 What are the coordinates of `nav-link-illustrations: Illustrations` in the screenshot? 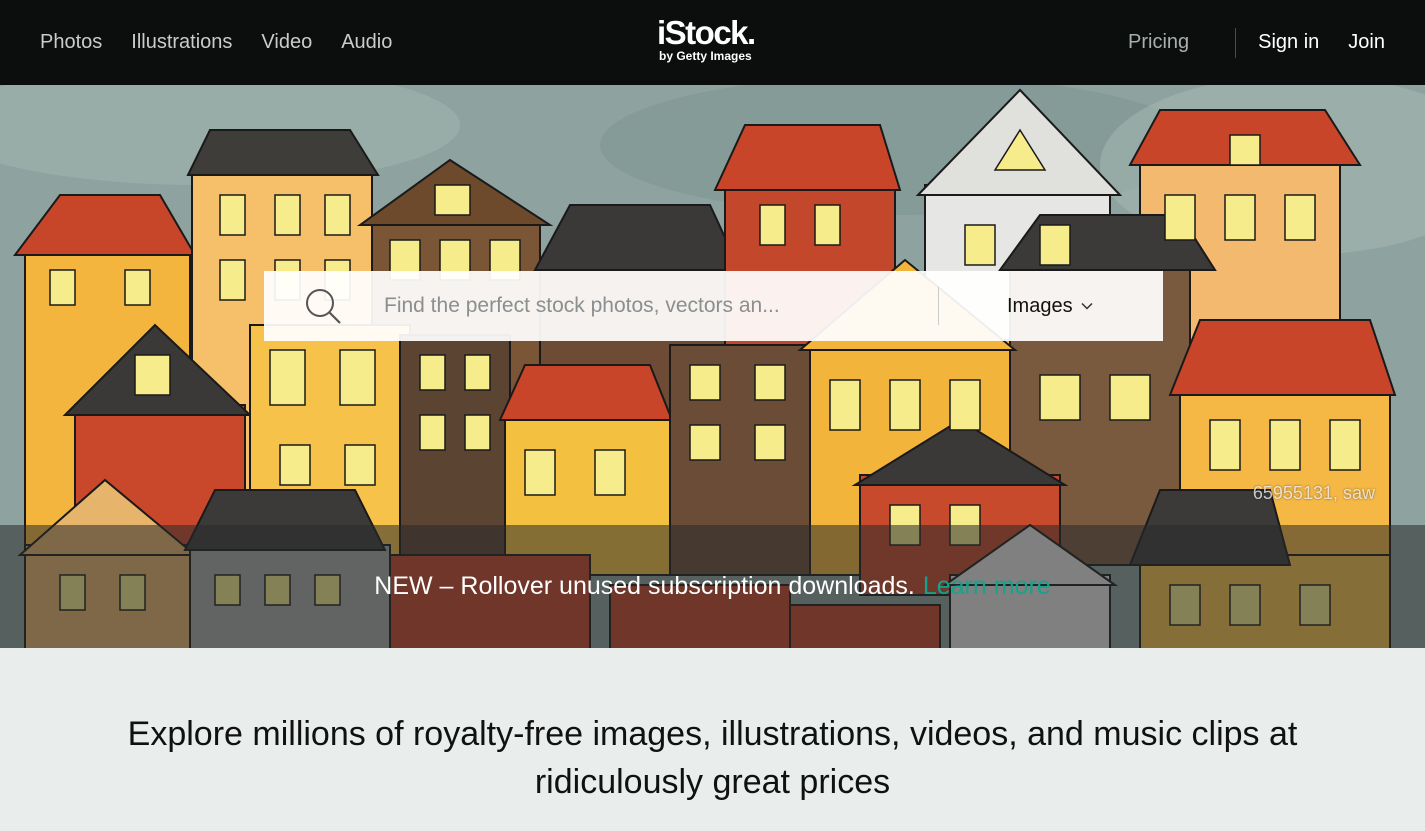 It's located at (181, 42).